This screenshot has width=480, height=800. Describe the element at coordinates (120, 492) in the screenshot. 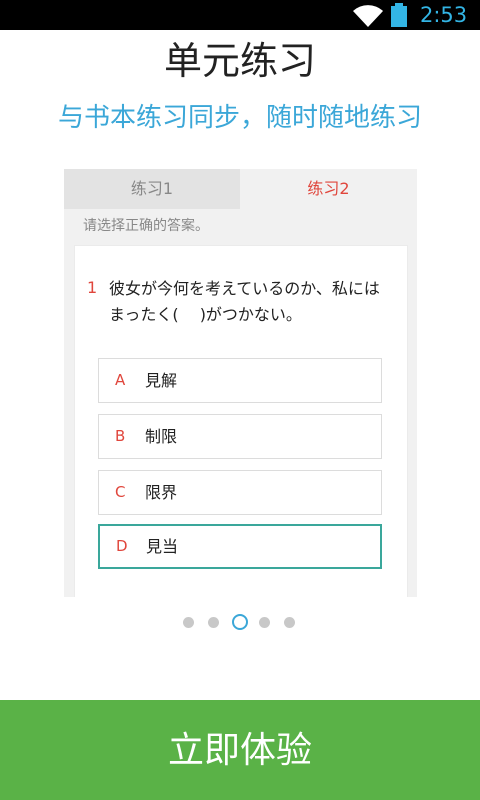

I see `option-letter: C` at that location.